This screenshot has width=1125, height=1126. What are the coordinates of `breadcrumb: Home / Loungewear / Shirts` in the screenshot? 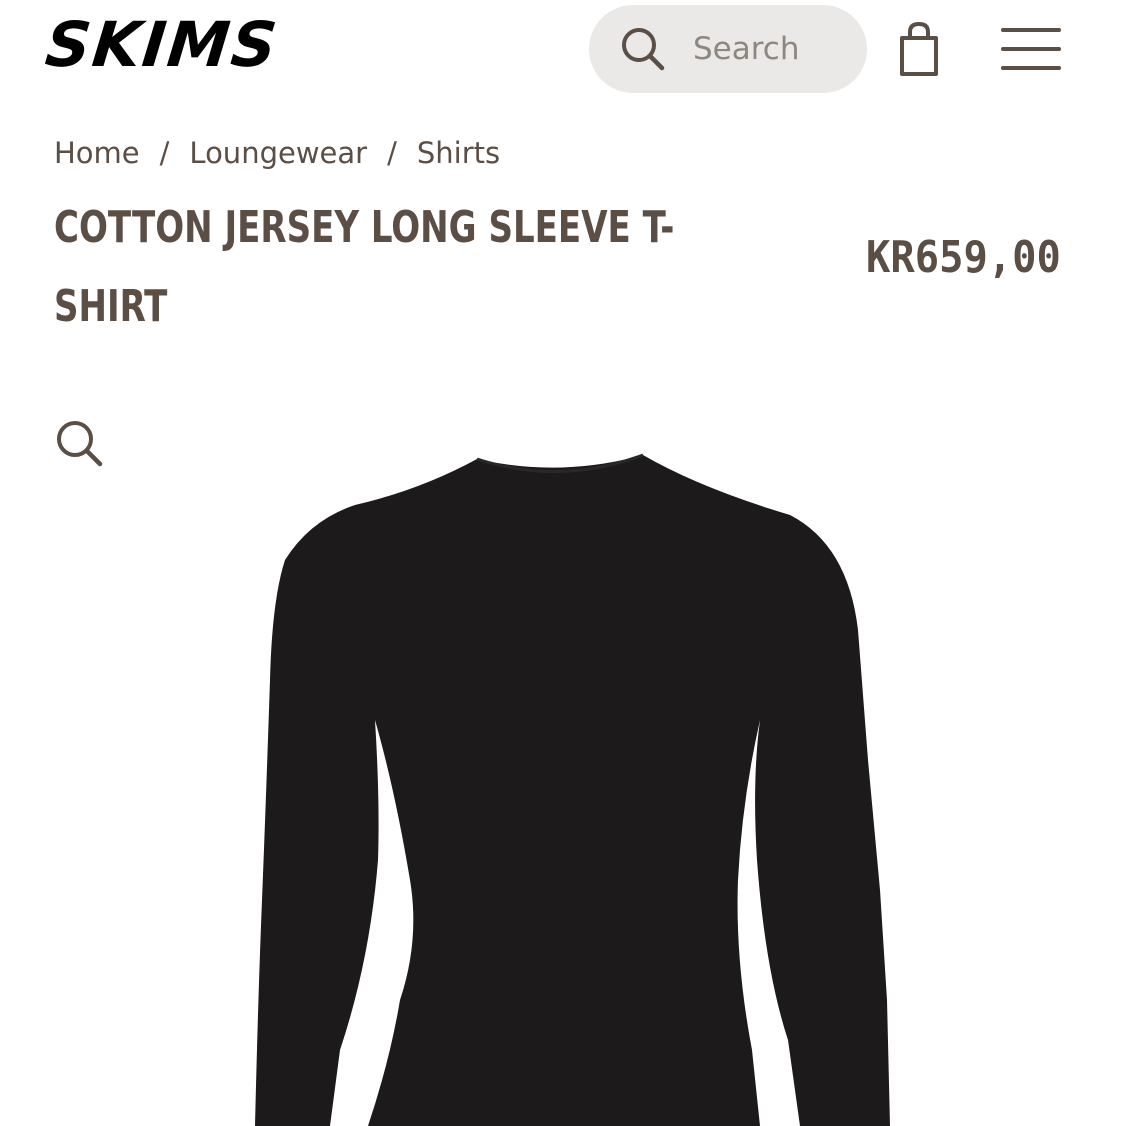 It's located at (277, 153).